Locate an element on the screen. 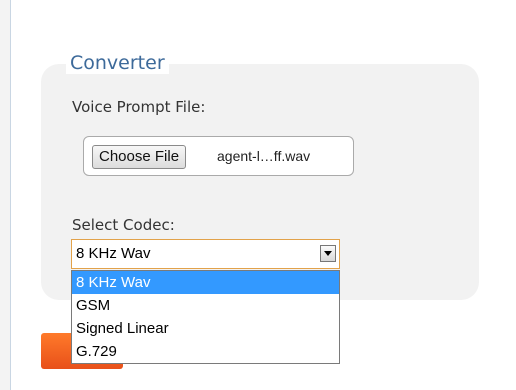 This screenshot has height=390, width=516. codec-label: Select Codec: is located at coordinates (123, 225).